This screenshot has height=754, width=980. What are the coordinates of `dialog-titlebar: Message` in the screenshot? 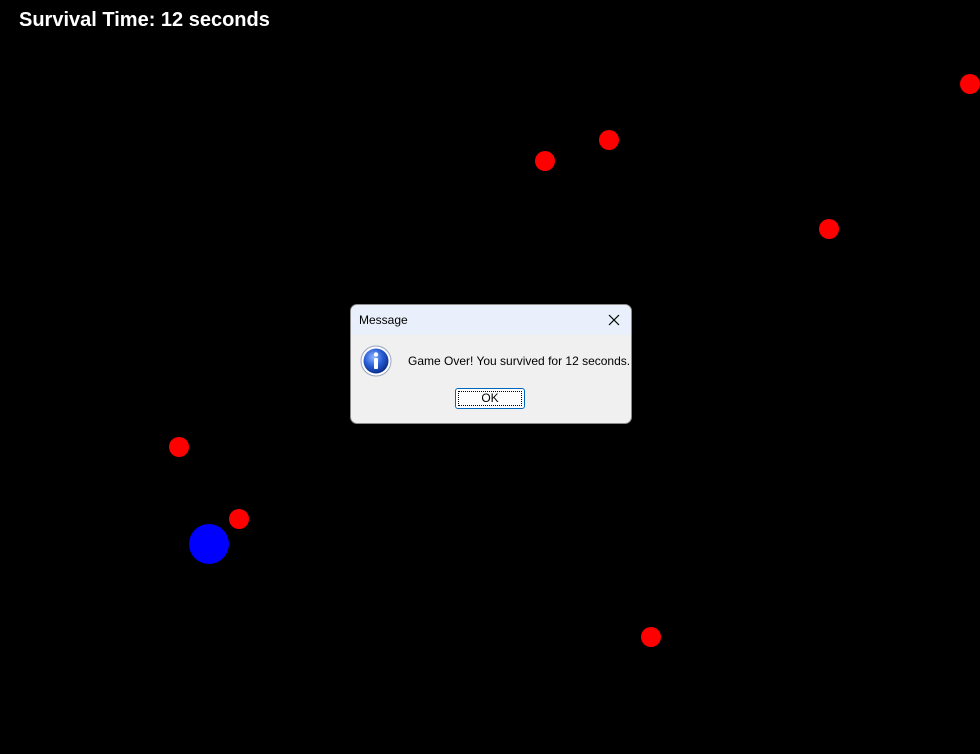 It's located at (491, 320).